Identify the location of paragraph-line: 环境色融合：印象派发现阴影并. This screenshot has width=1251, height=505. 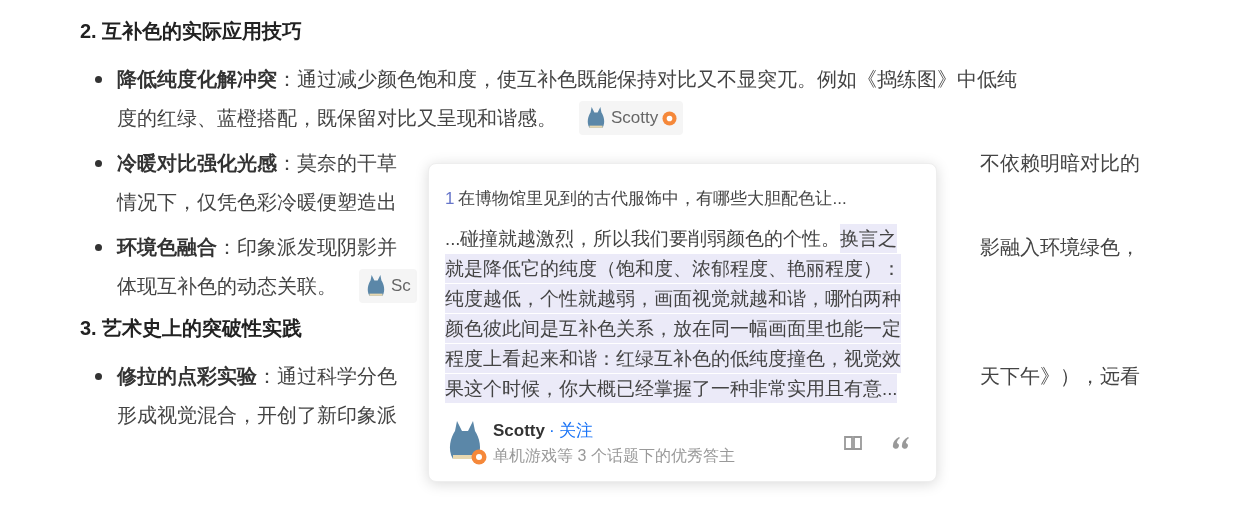
(257, 247).